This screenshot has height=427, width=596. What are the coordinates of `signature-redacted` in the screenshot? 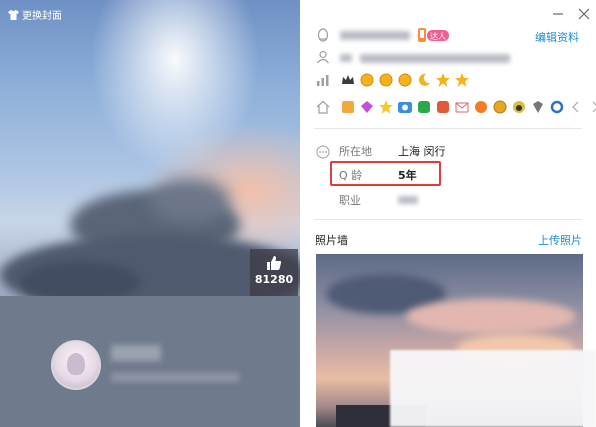 It's located at (175, 377).